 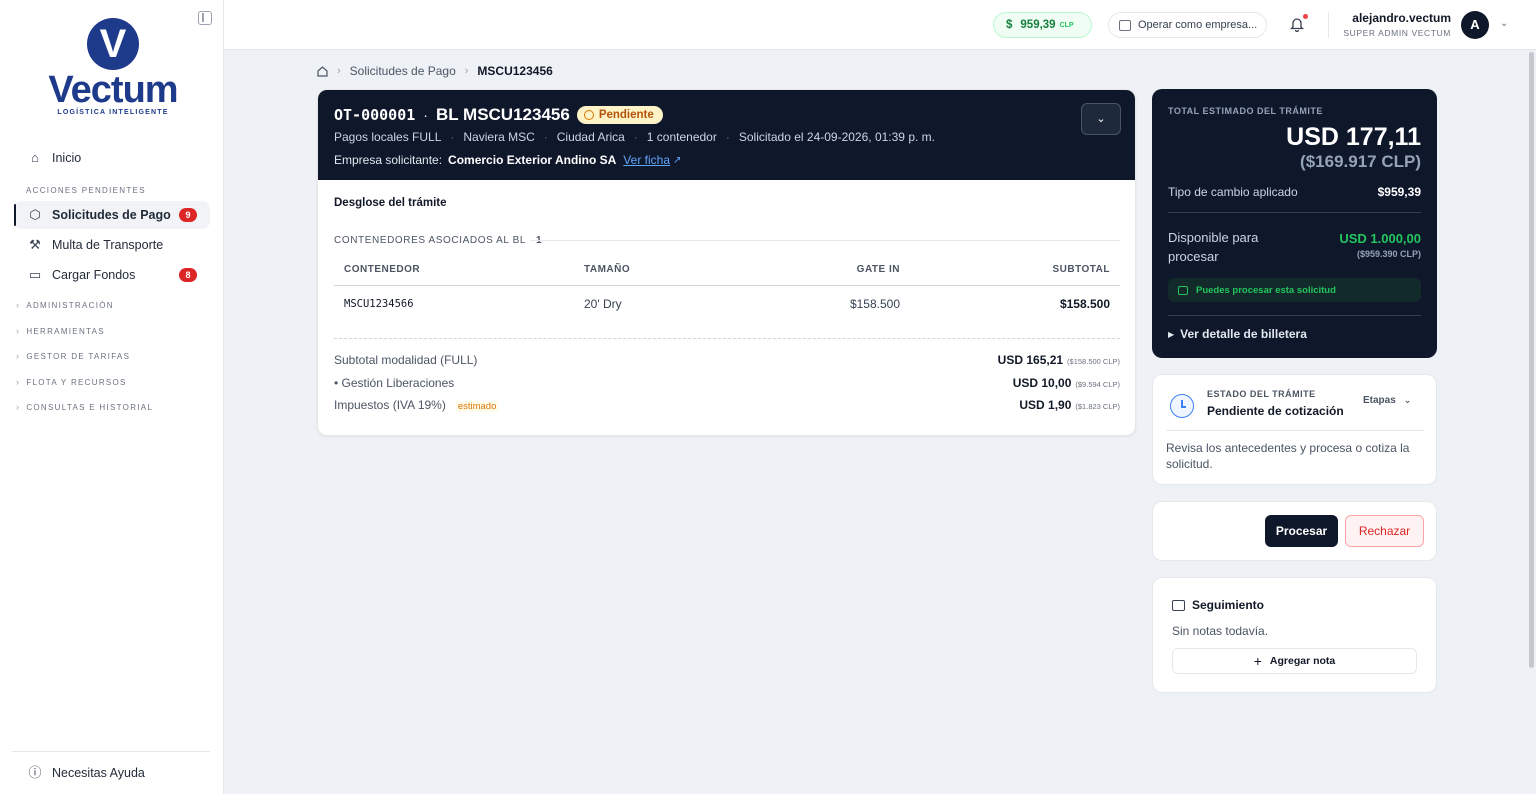 I want to click on stages-dropdown: Etapas ⌄, so click(x=1387, y=400).